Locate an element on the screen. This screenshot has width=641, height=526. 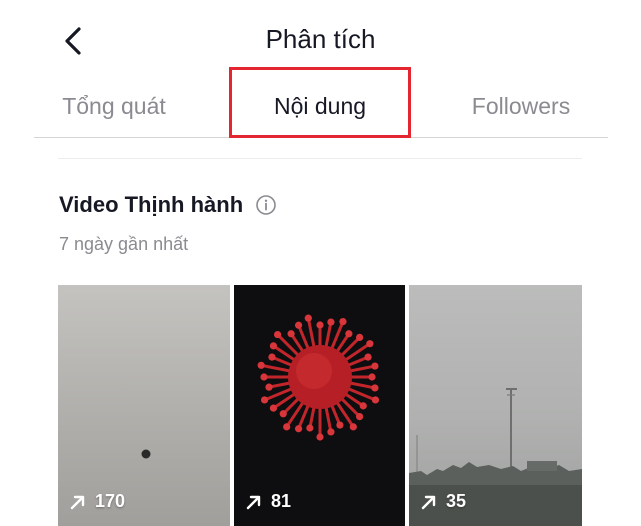
video-thumbnail: 81 is located at coordinates (319, 405).